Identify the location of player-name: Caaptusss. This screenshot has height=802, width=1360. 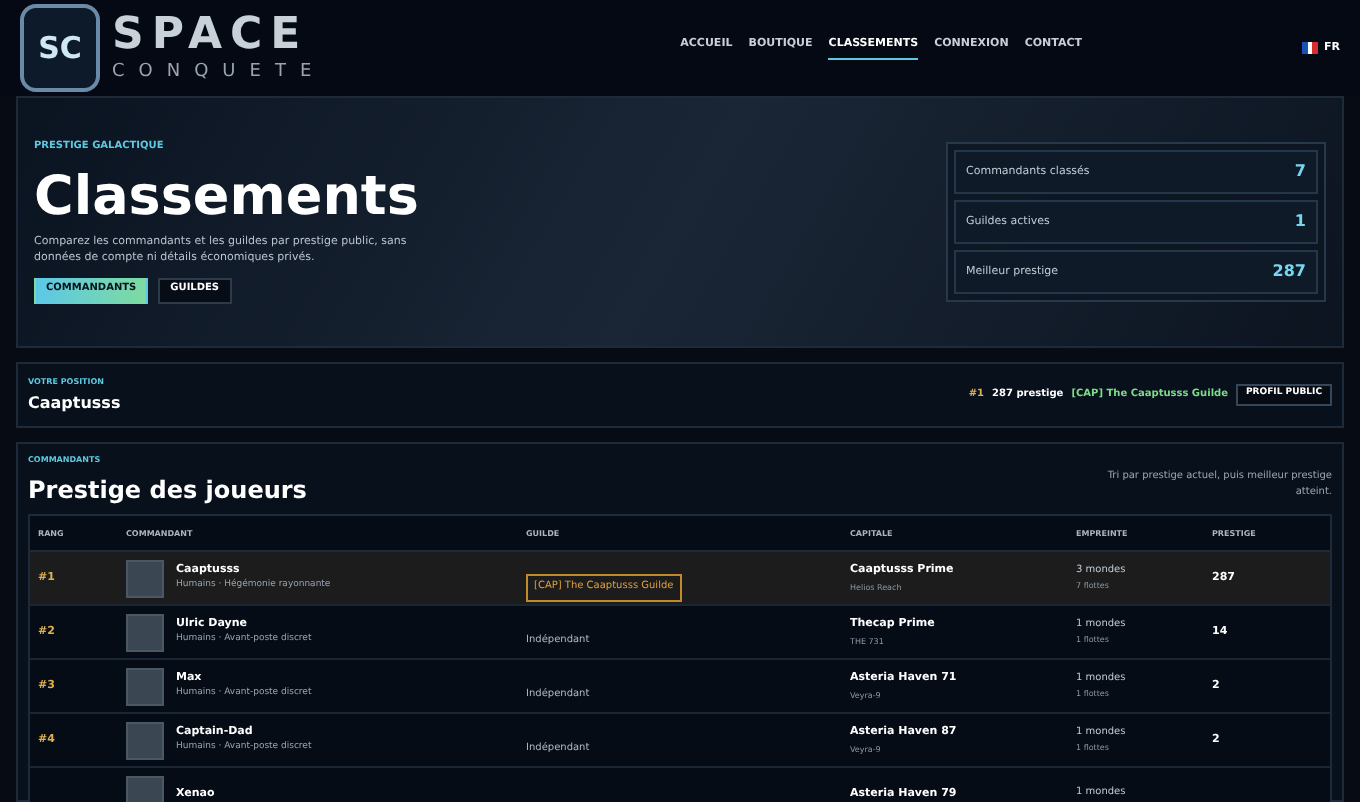
(74, 403).